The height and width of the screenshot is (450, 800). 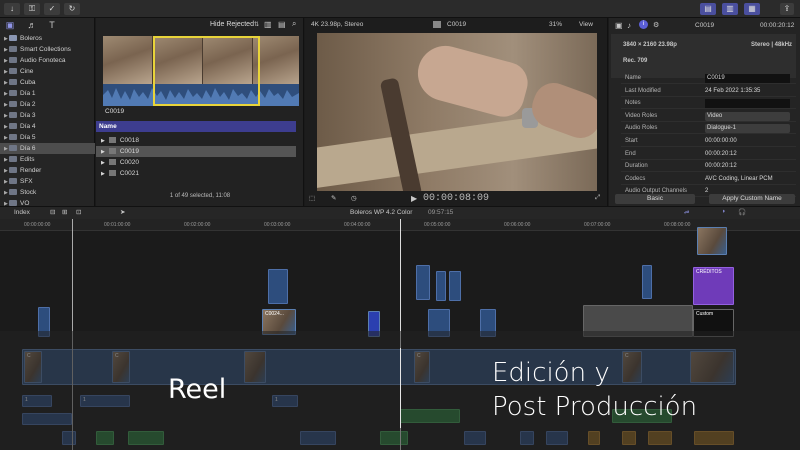 What do you see at coordinates (256, 24) in the screenshot?
I see `chevron-updown-icon: ⇅` at bounding box center [256, 24].